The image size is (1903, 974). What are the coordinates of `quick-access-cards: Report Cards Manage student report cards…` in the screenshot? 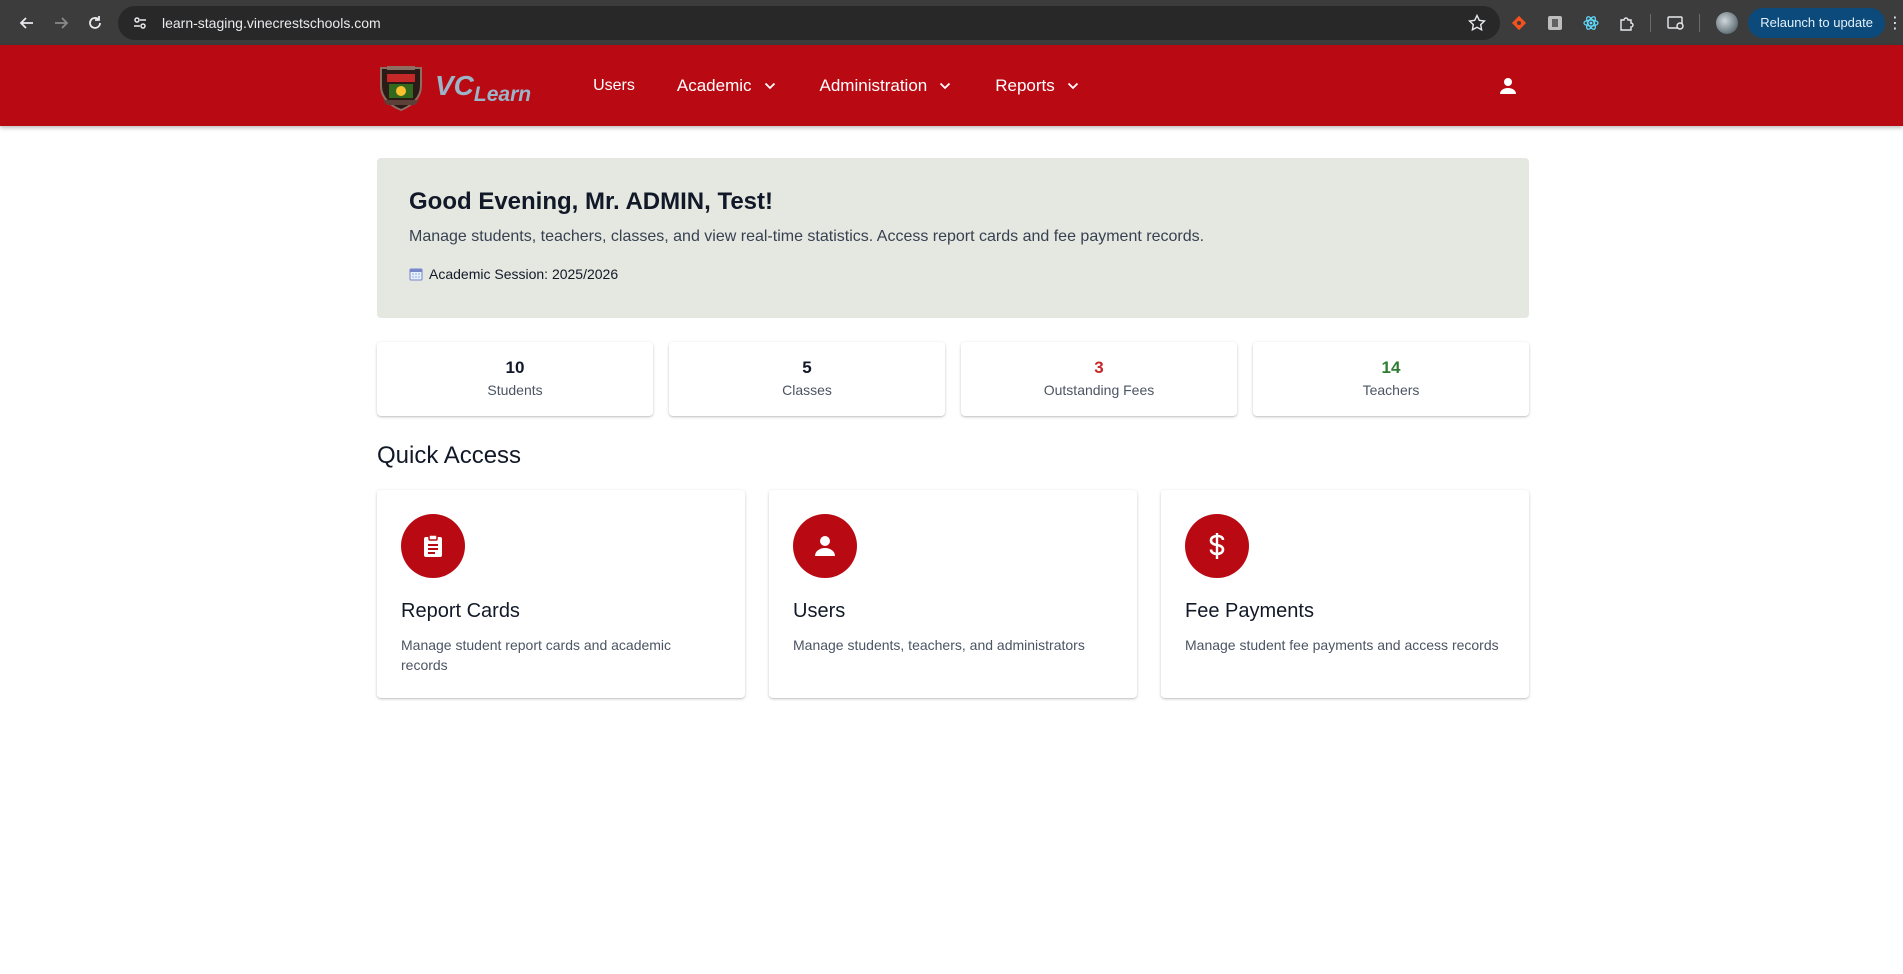 It's located at (953, 594).